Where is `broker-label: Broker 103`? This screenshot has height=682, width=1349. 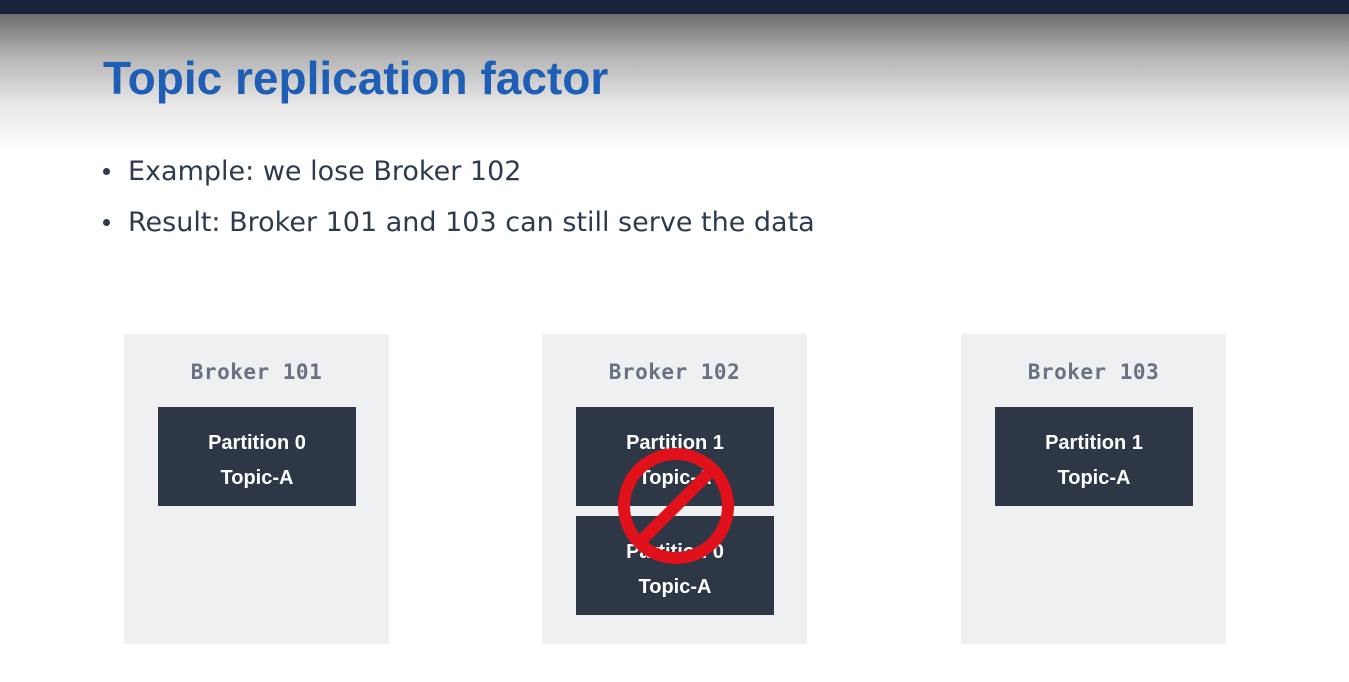
broker-label: Broker 103 is located at coordinates (1093, 372).